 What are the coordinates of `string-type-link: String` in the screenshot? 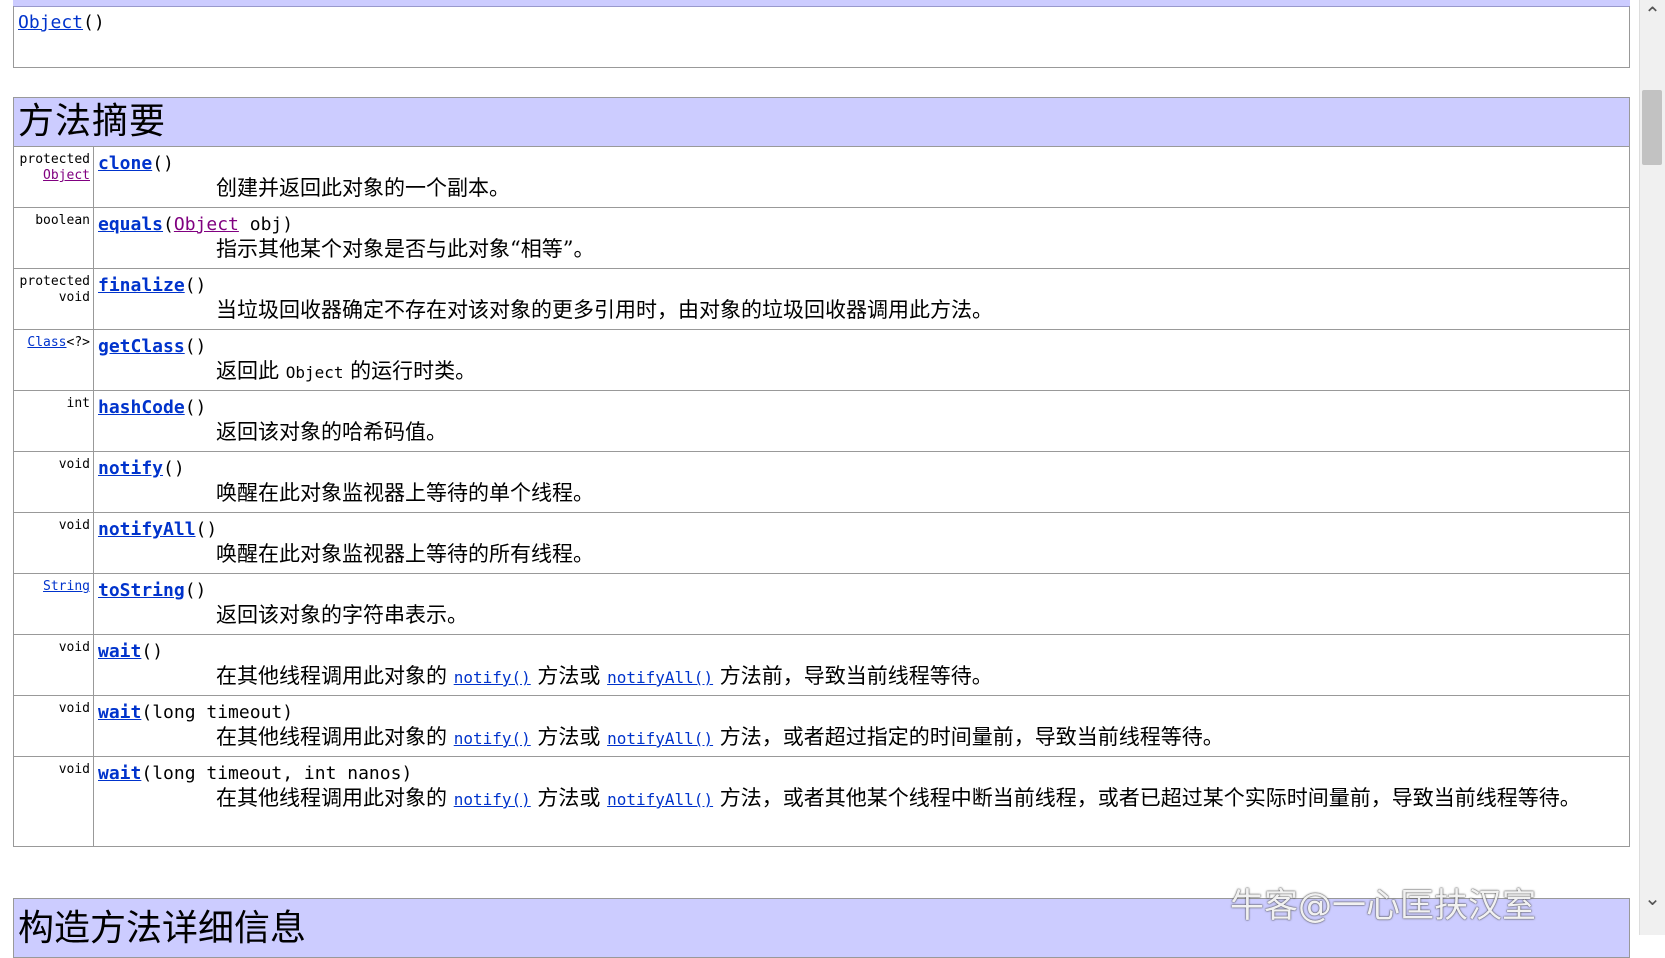 It's located at (66, 586).